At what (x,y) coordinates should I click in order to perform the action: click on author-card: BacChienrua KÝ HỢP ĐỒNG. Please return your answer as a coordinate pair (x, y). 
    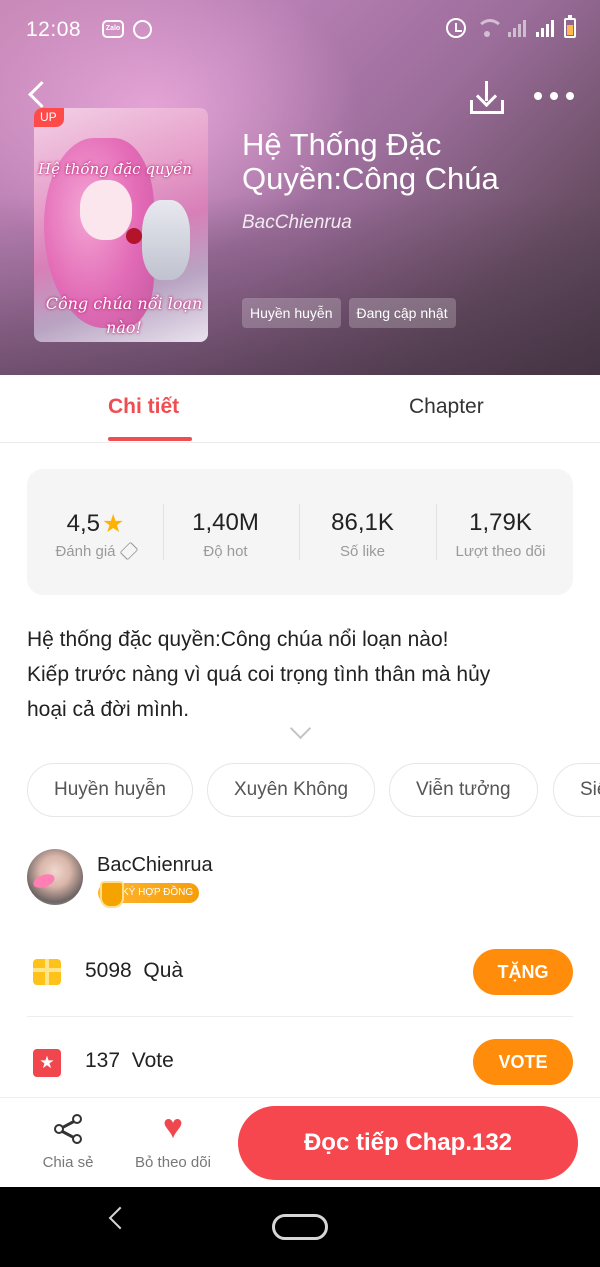
    Looking at the image, I should click on (300, 879).